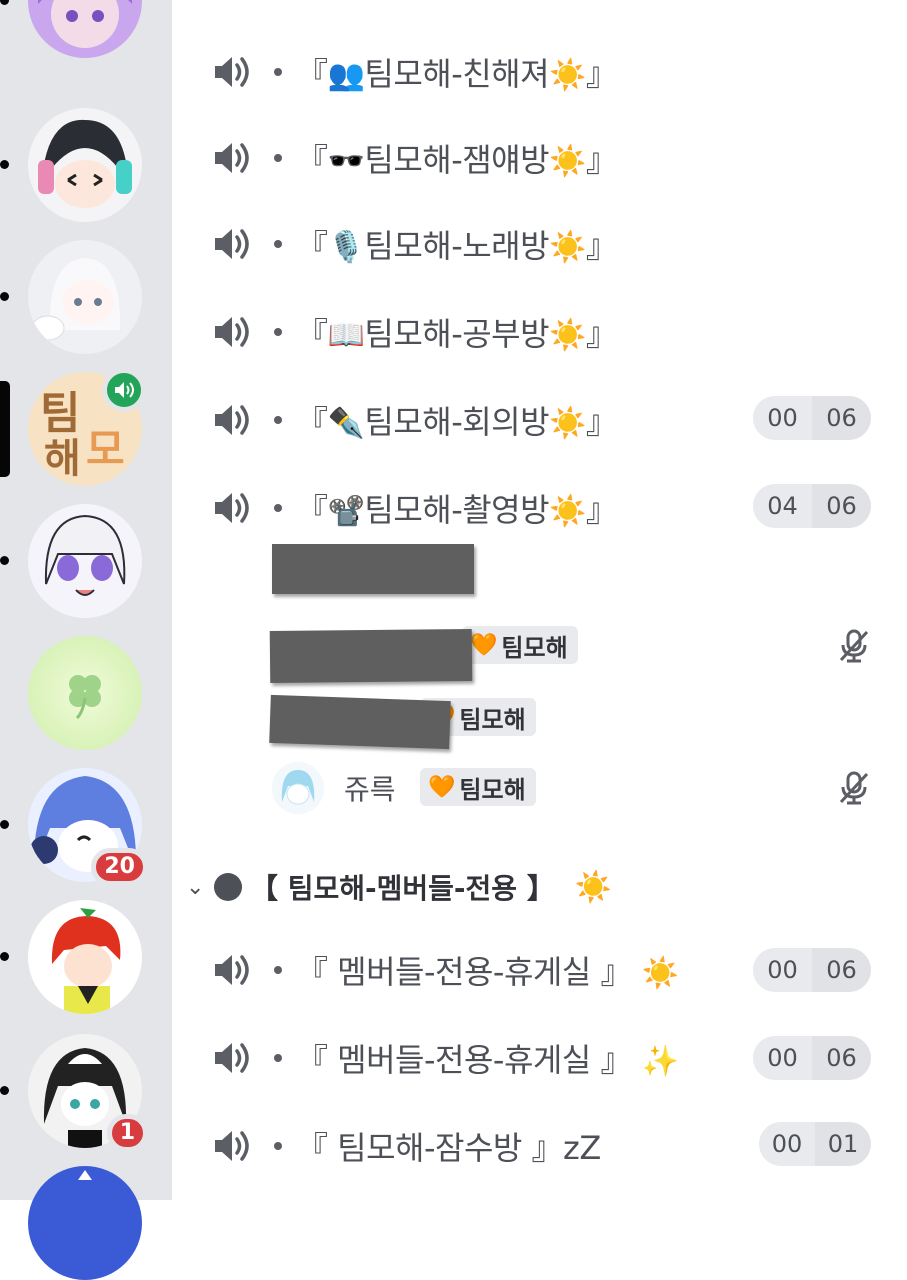 The height and width of the screenshot is (1280, 907). I want to click on channel-name: 『🕶️팀모해-잼얘방☀️』, so click(457, 160).